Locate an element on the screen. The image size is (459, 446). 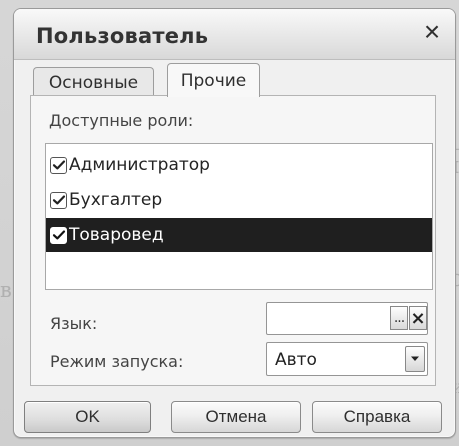
language-label: Язык: is located at coordinates (74, 323).